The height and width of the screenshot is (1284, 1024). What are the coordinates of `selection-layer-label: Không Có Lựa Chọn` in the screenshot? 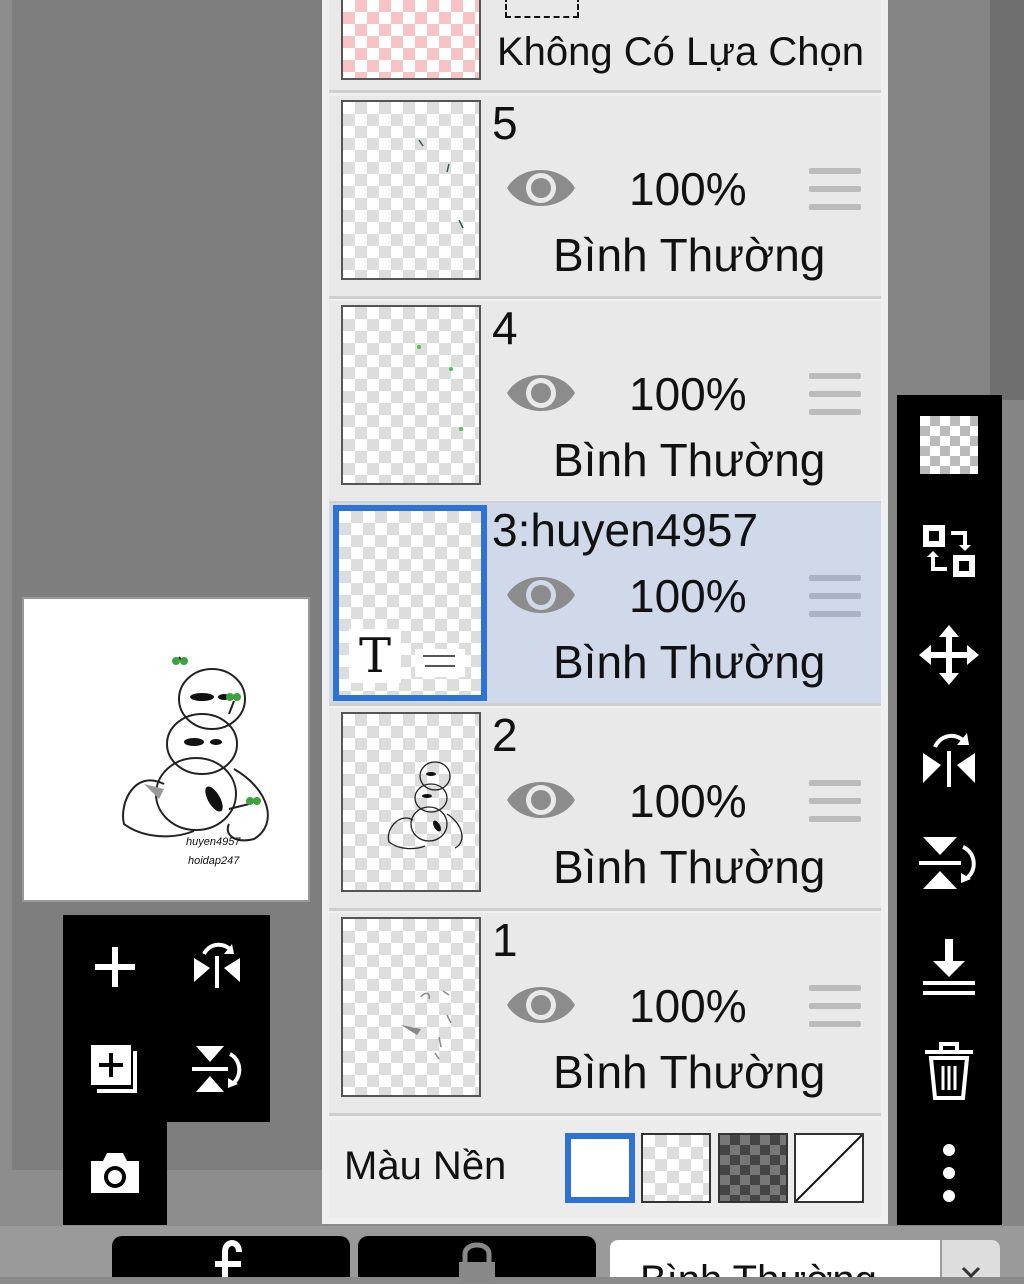 It's located at (681, 52).